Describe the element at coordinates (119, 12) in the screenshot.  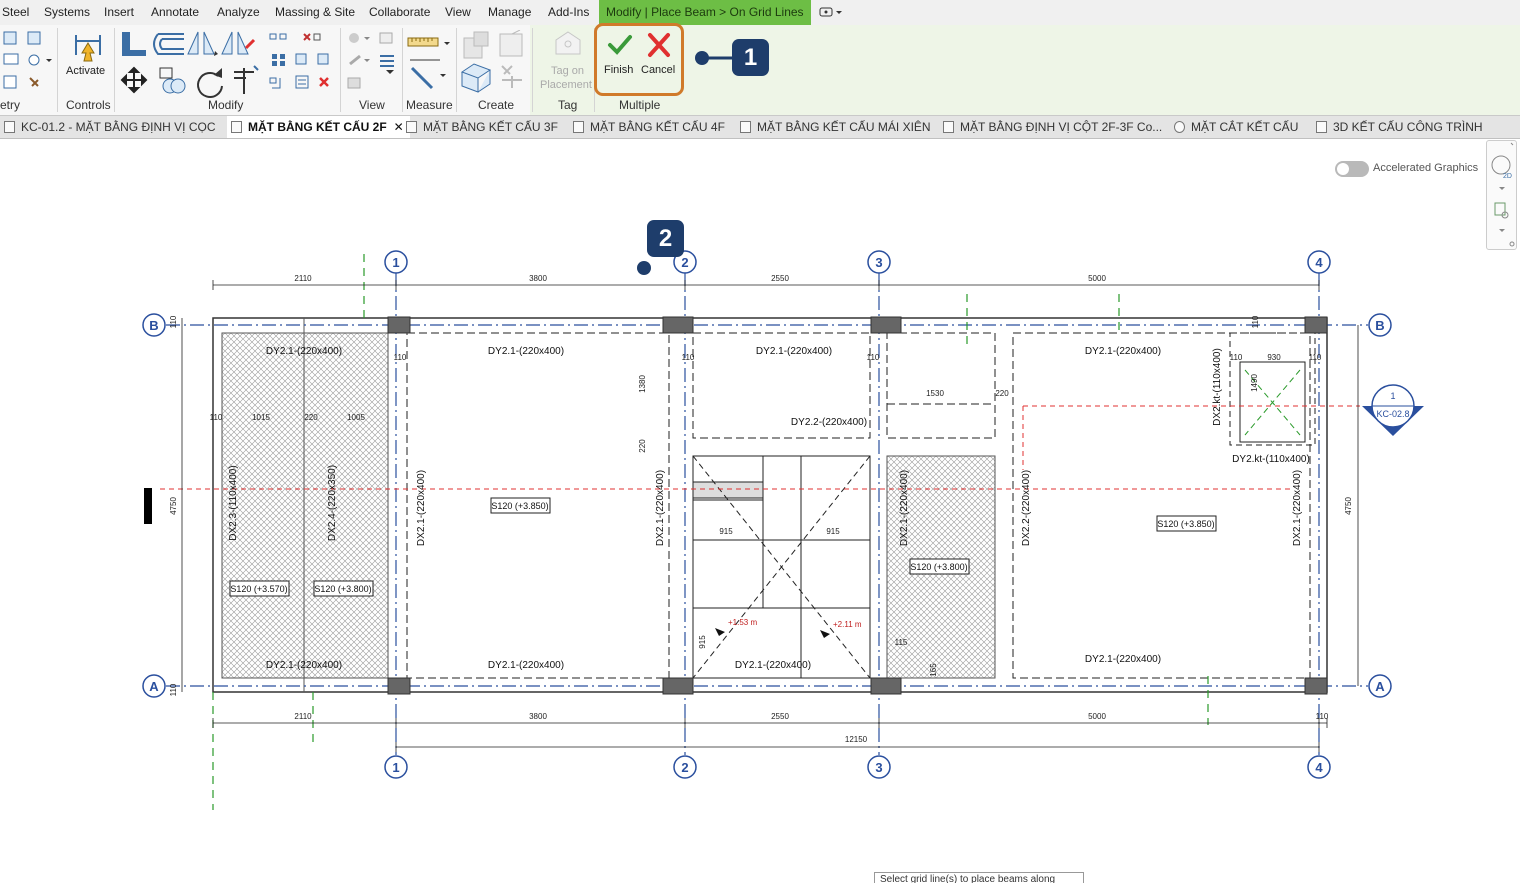
I see `menu-insert: Insert` at that location.